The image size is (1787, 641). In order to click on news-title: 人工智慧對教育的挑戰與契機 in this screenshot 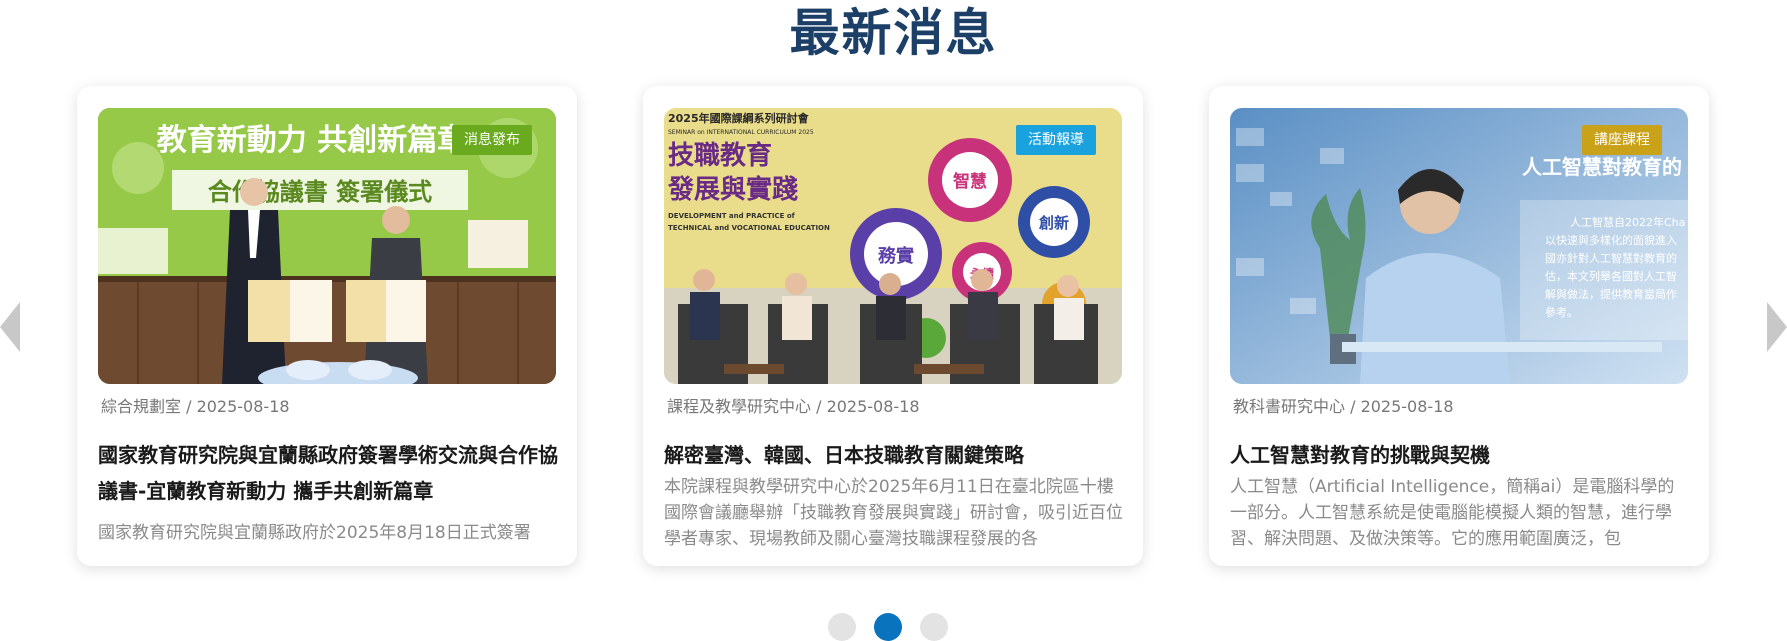, I will do `click(1460, 455)`.